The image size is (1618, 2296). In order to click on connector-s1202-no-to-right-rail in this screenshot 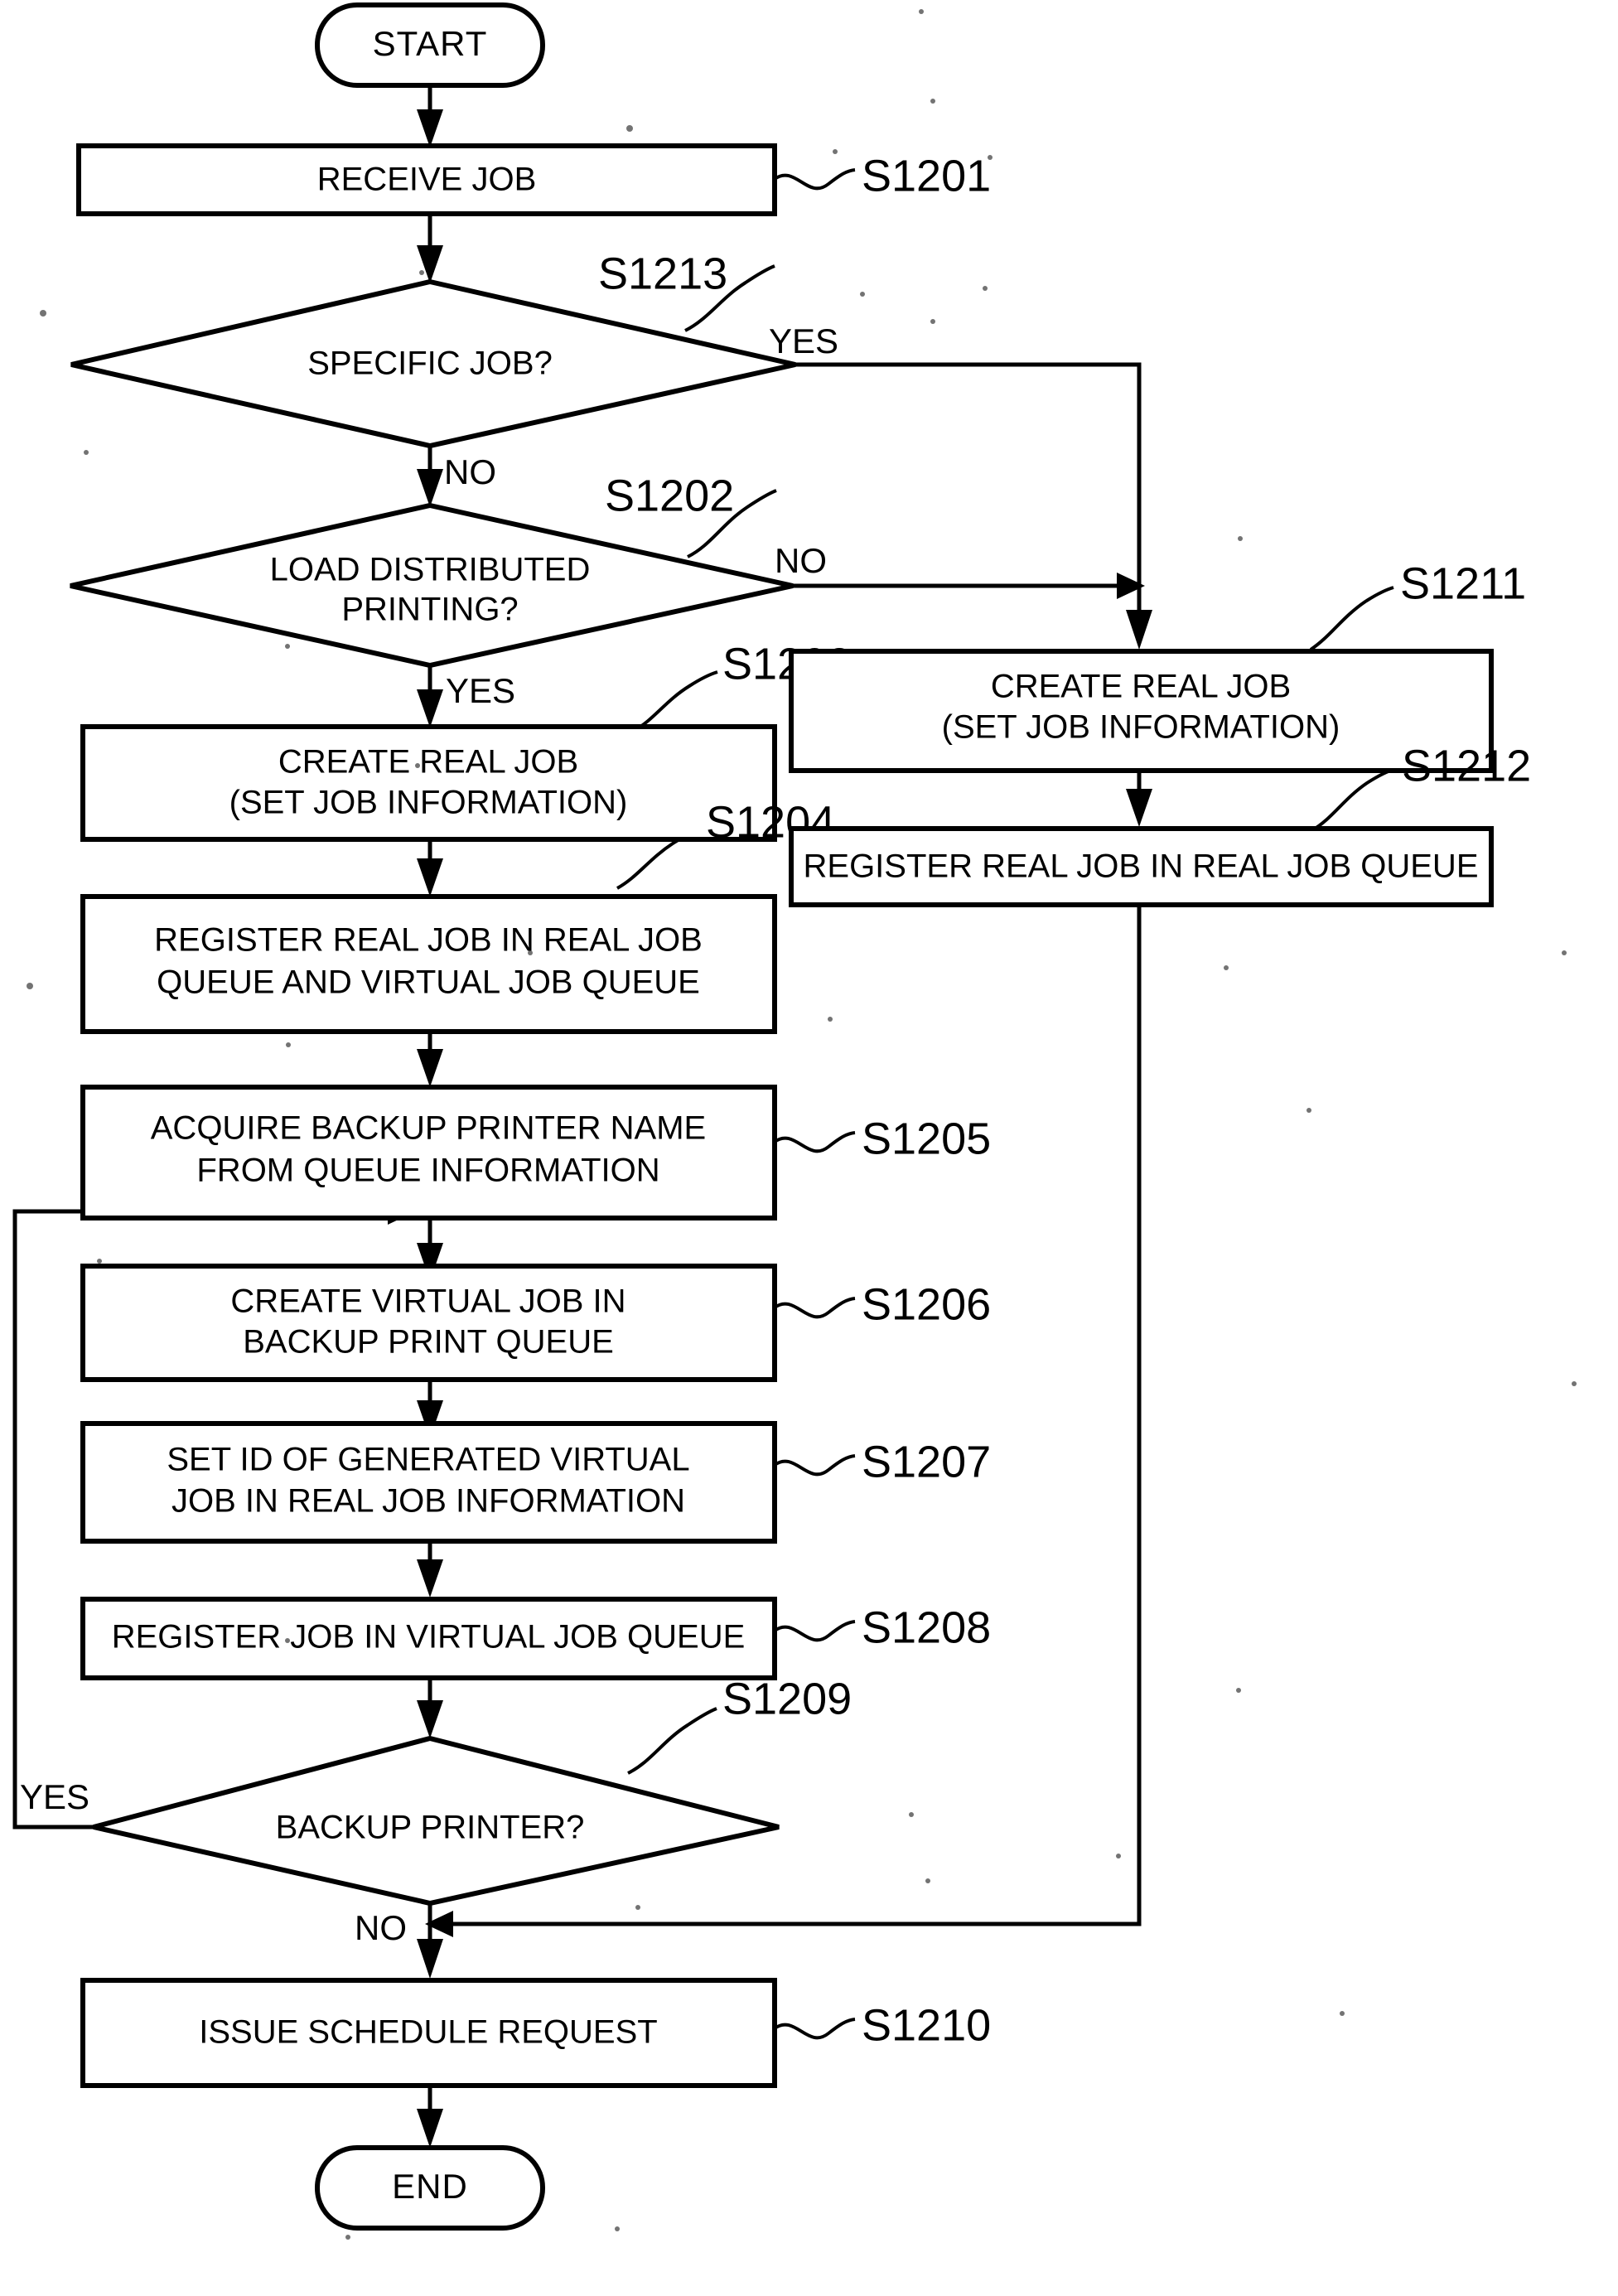, I will do `click(969, 586)`.